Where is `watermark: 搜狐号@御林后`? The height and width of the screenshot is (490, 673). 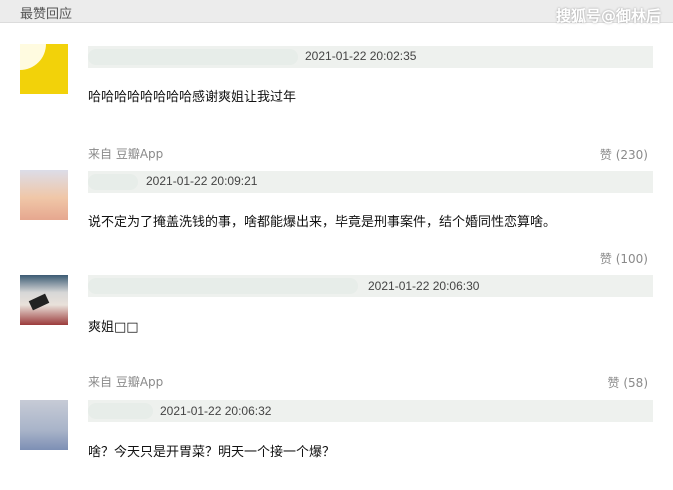 watermark: 搜狐号@御林后 is located at coordinates (608, 16).